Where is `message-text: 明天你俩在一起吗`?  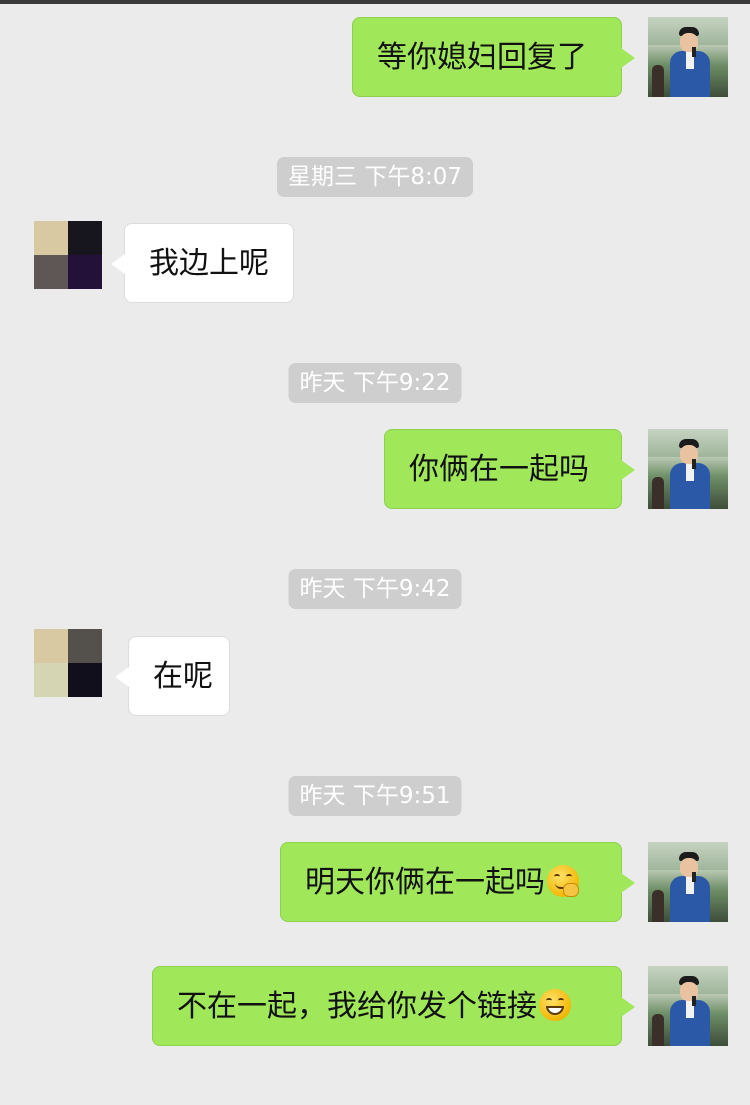 message-text: 明天你俩在一起吗 is located at coordinates (425, 882).